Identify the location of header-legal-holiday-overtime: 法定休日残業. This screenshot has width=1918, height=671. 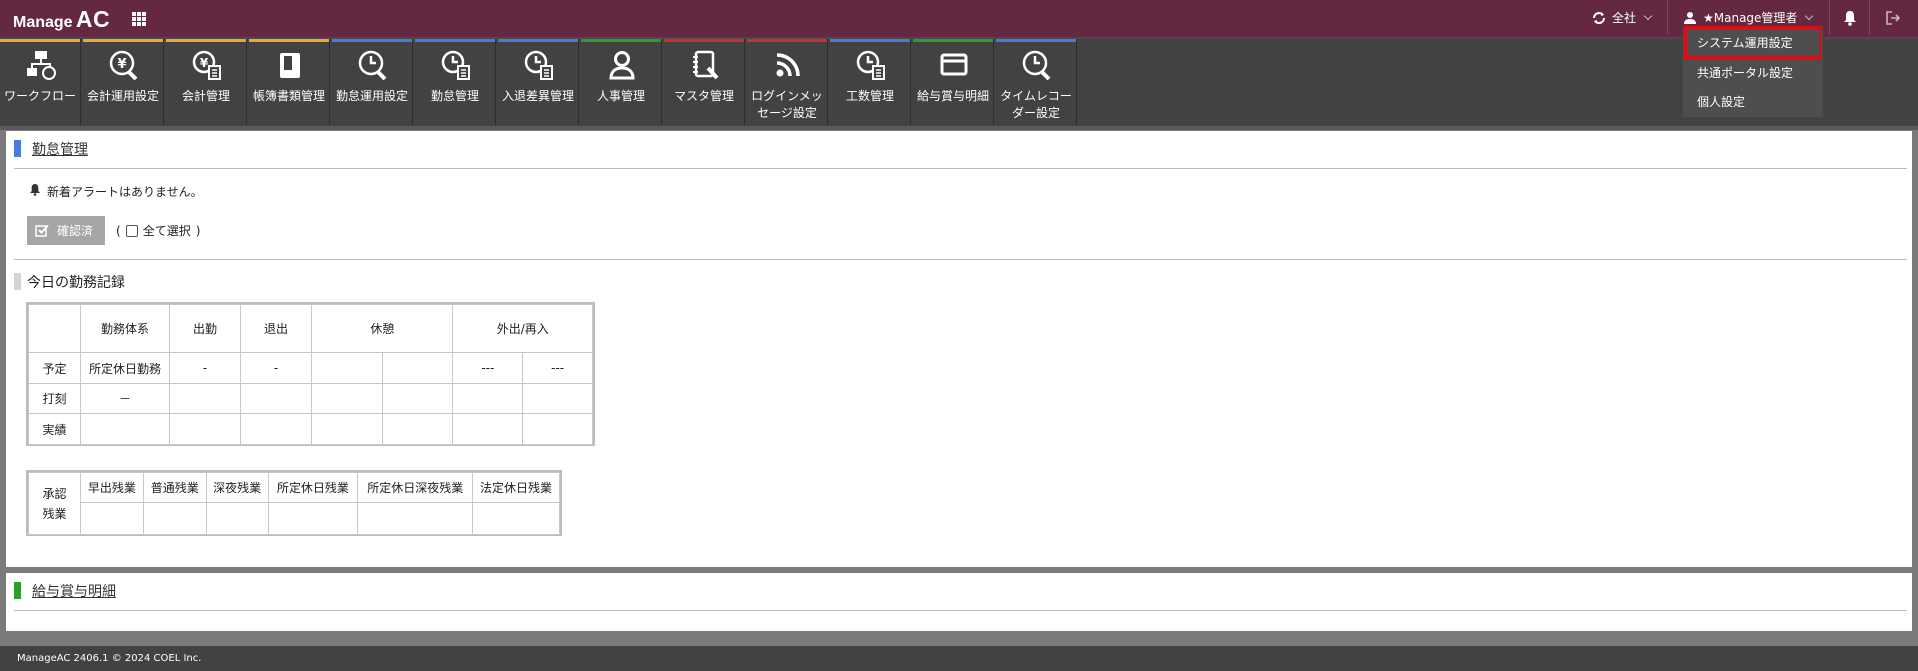
(516, 487).